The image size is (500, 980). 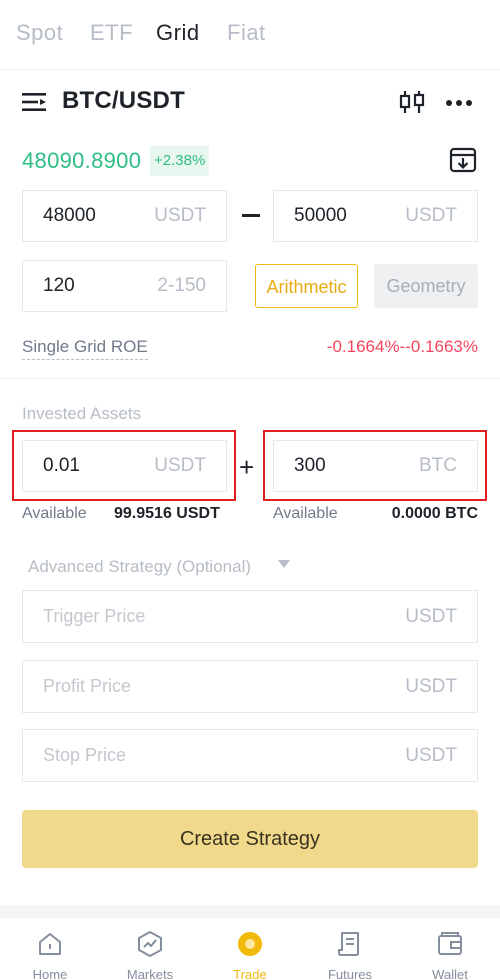 What do you see at coordinates (180, 161) in the screenshot?
I see `price-change-badge: +2.38%` at bounding box center [180, 161].